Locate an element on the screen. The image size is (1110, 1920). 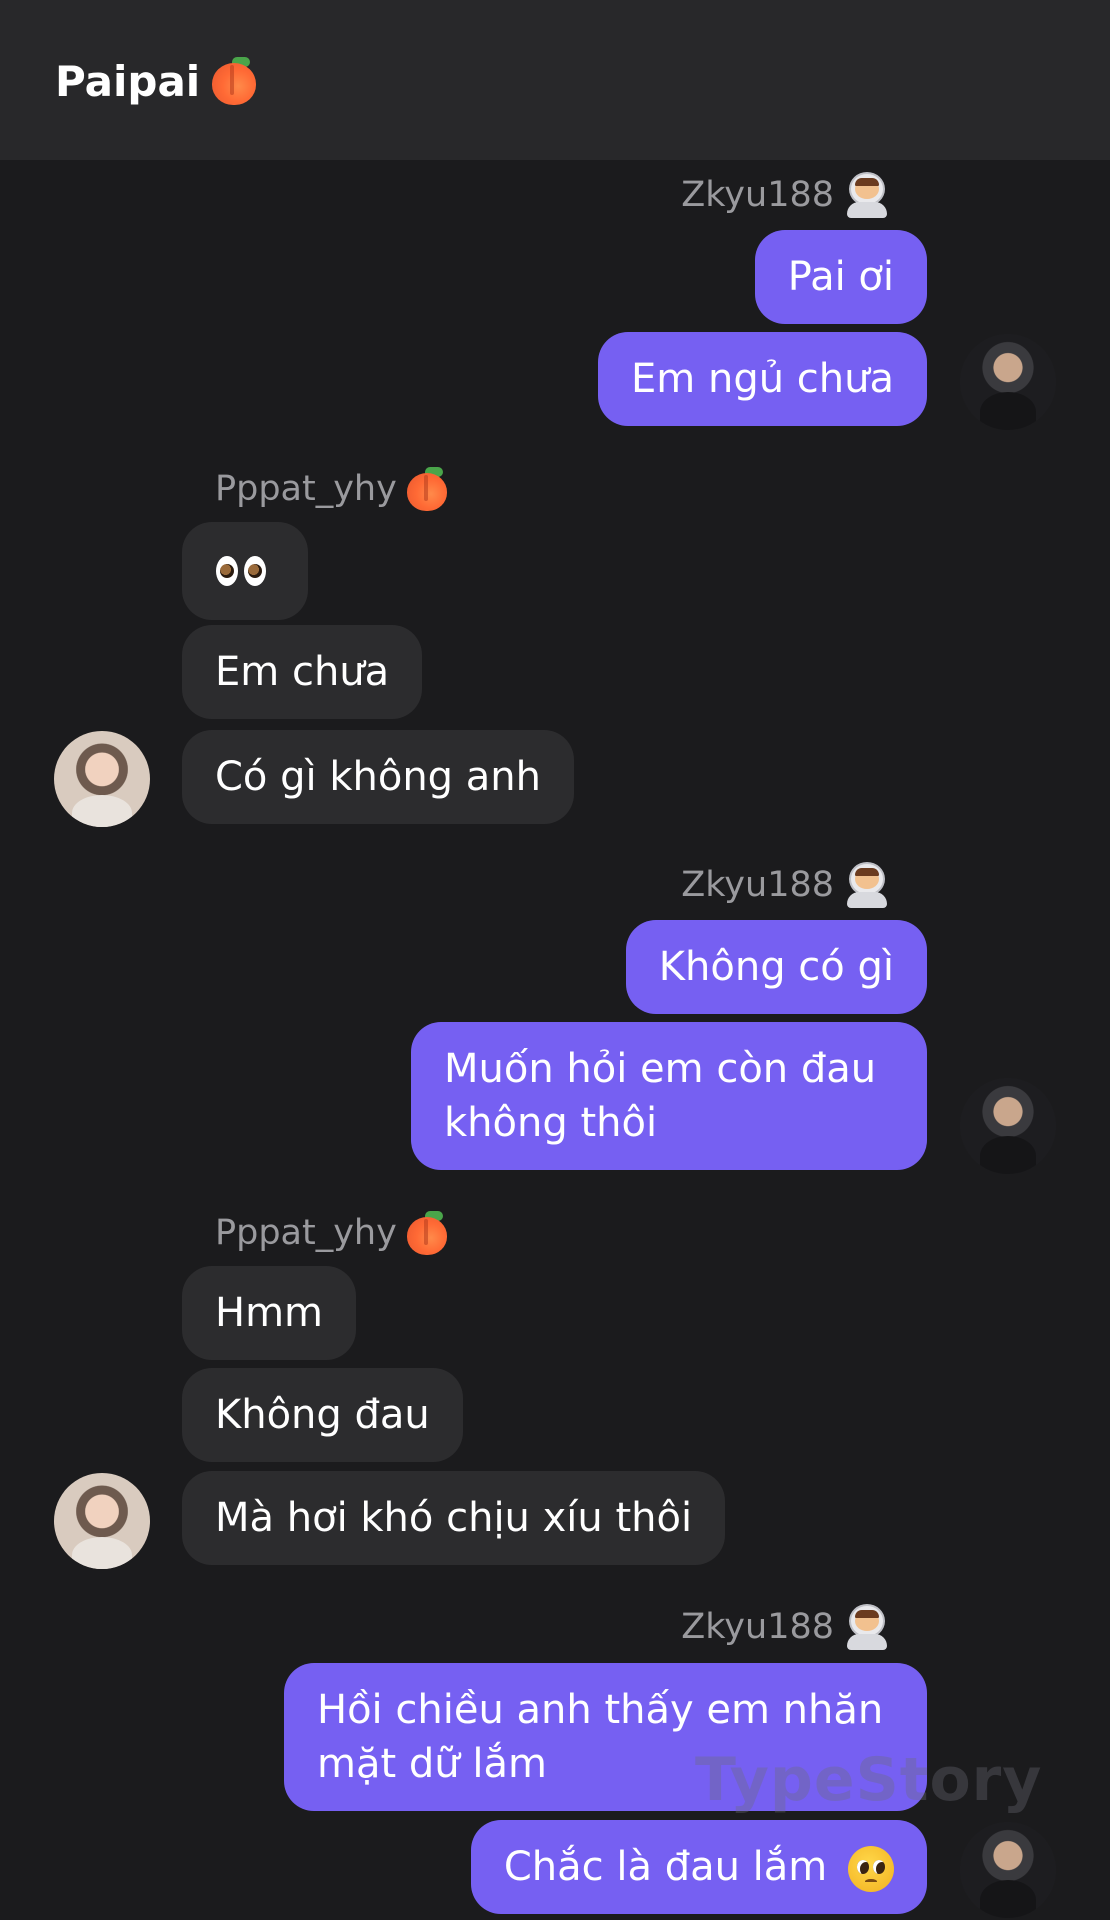
message-bubble-incoming is located at coordinates (245, 571).